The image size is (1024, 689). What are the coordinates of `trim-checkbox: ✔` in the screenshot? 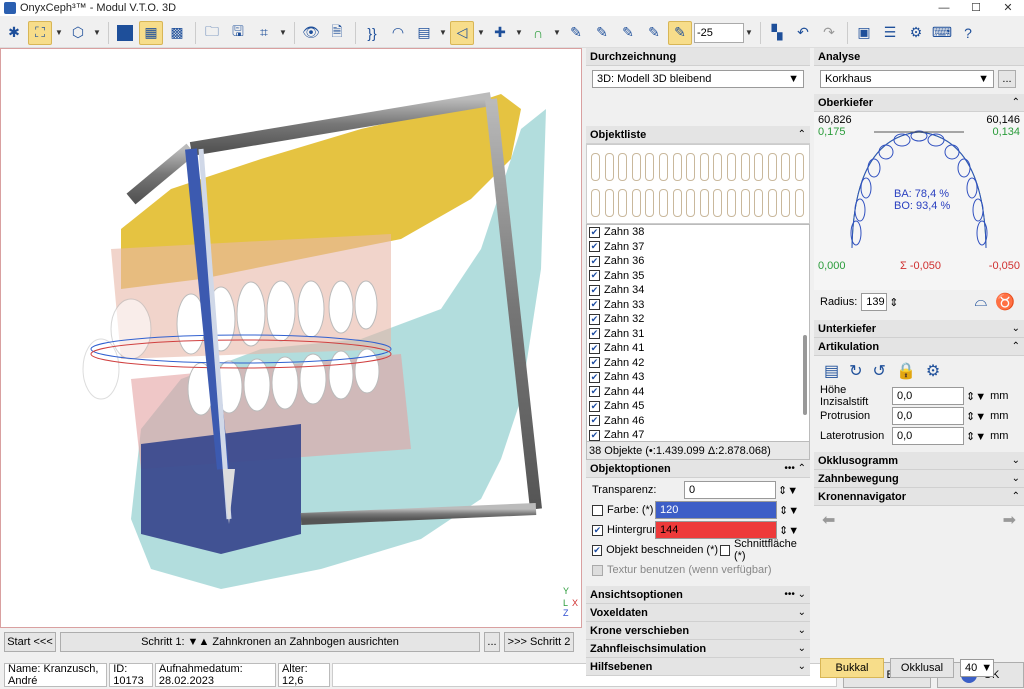 It's located at (597, 550).